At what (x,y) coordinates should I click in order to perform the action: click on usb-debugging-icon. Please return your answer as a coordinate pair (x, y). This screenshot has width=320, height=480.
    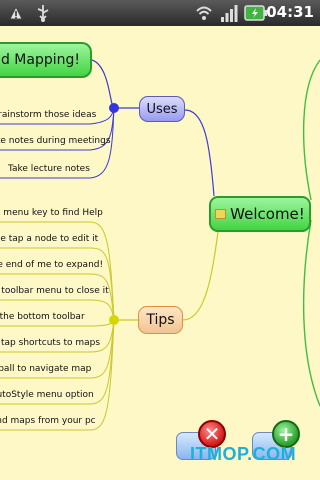
    Looking at the image, I should click on (16, 12).